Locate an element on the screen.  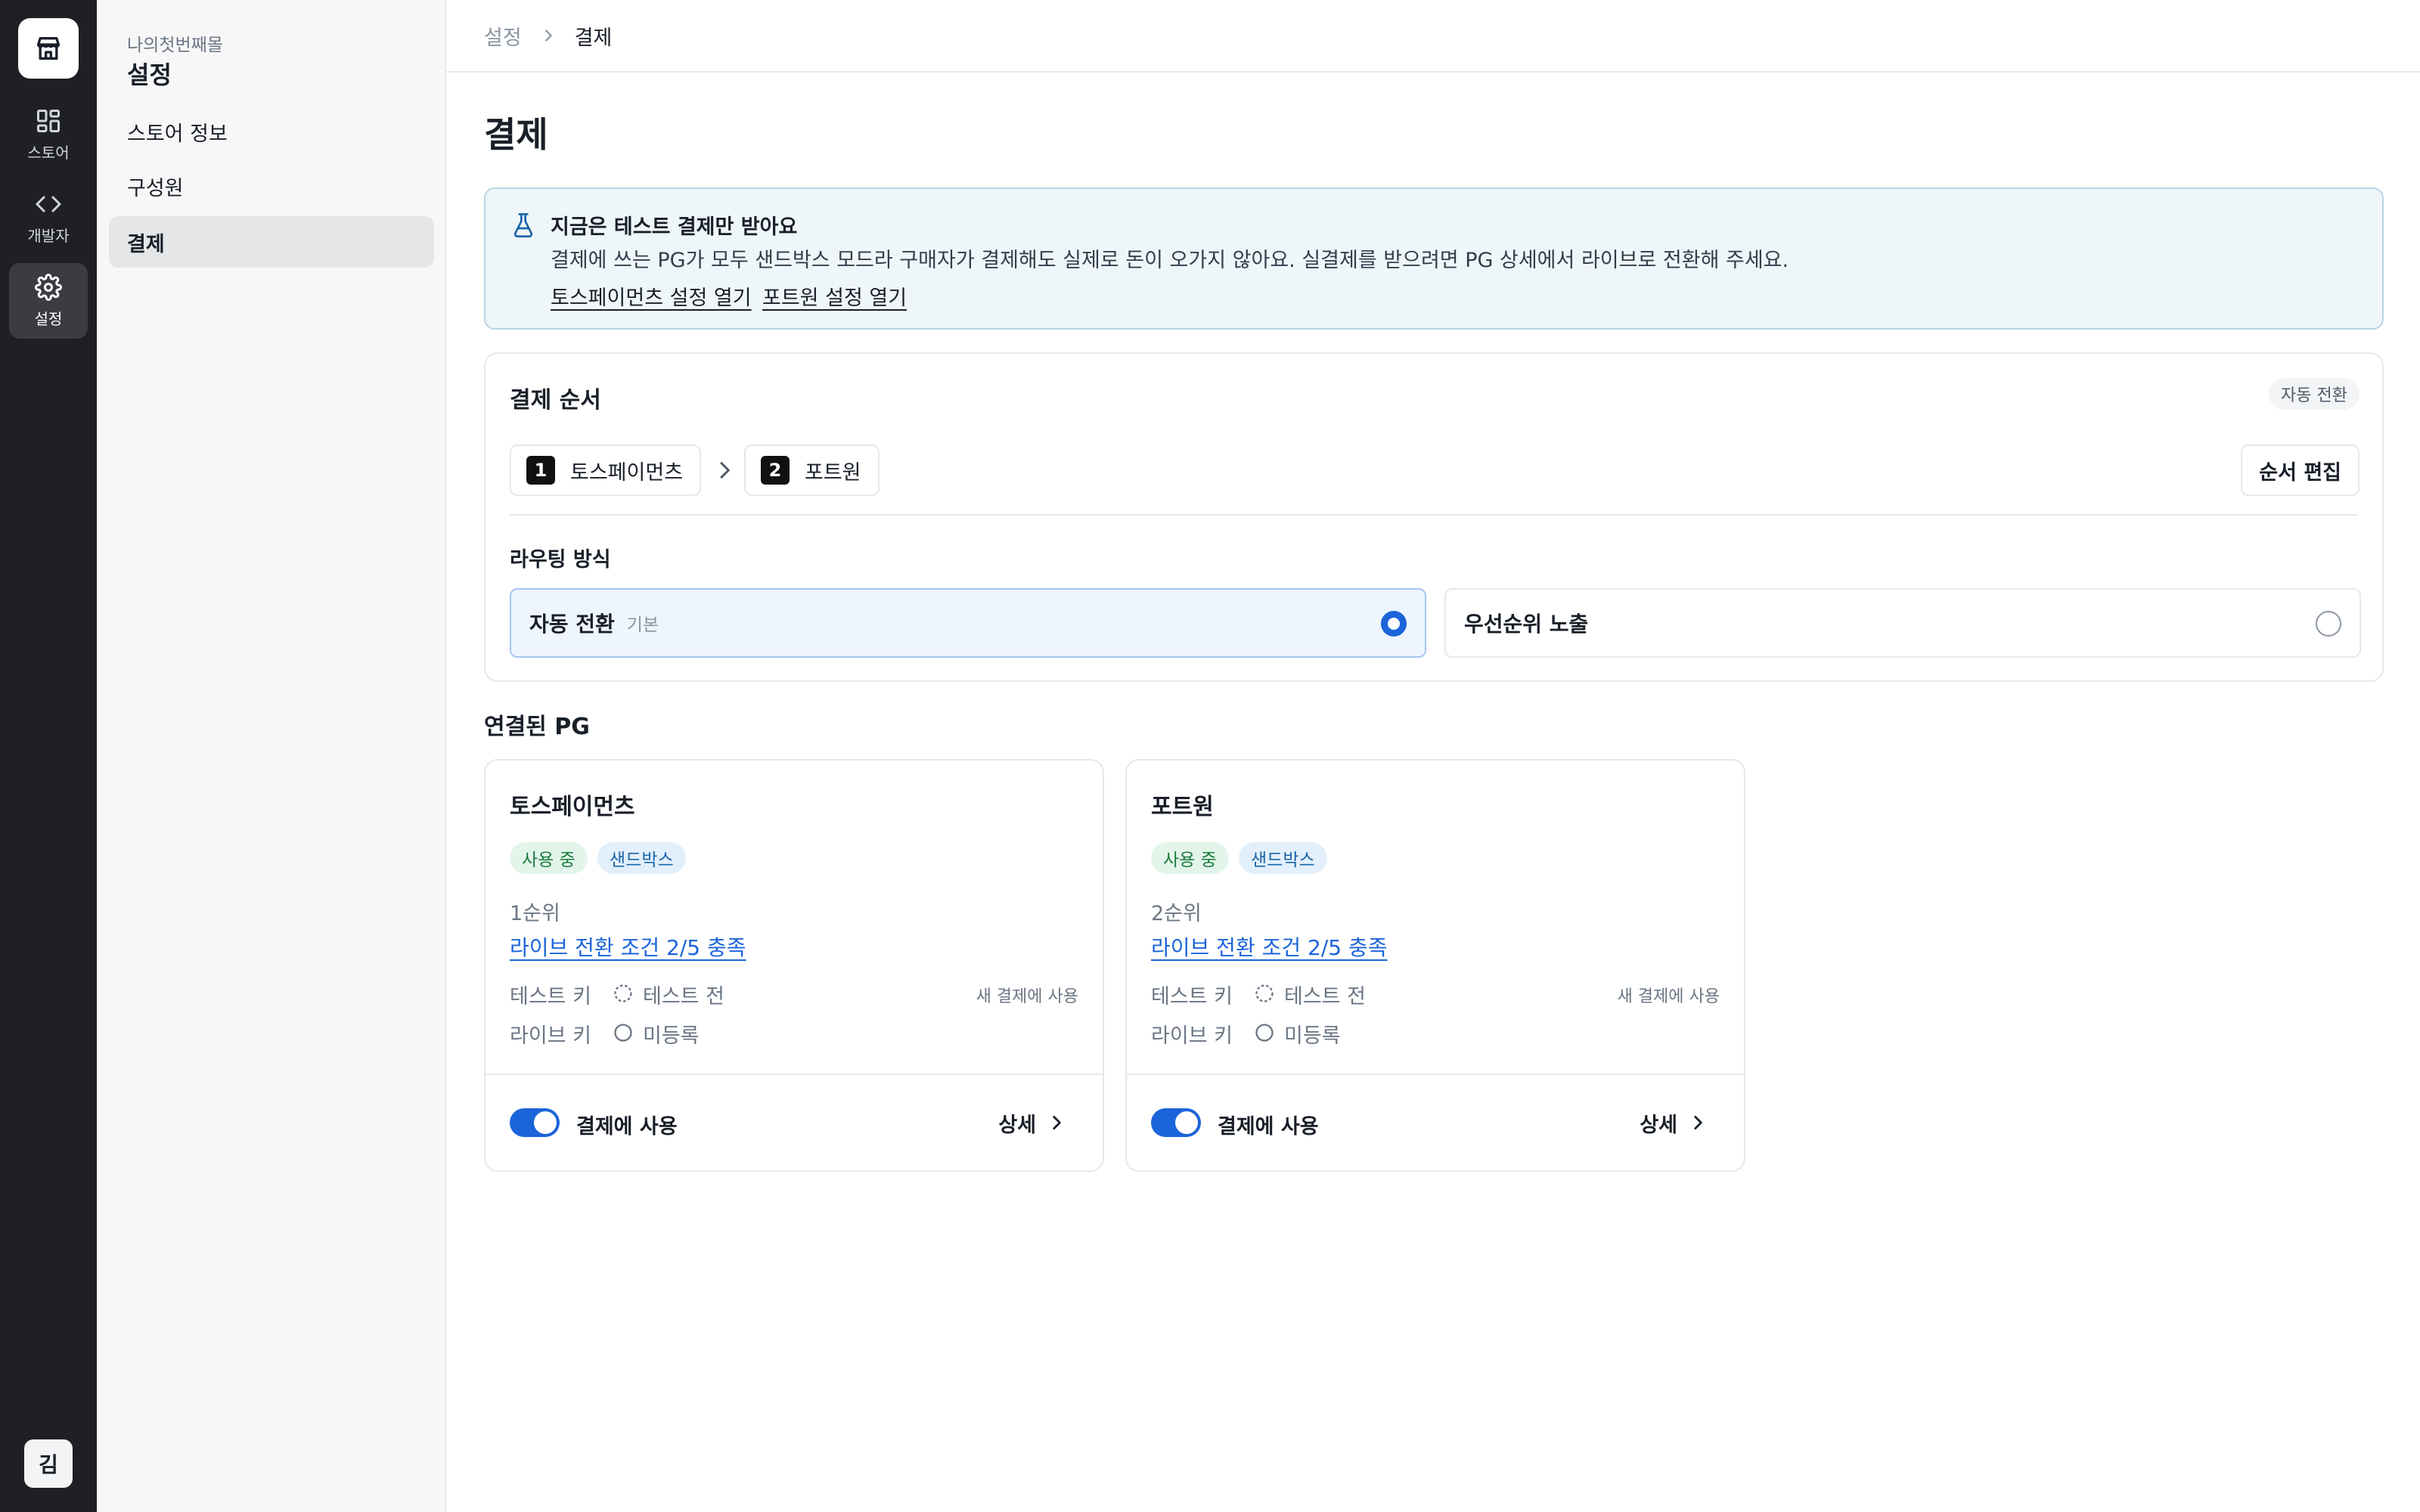
toss-settings-link: 토스페이먼츠 설정 열기 is located at coordinates (651, 296).